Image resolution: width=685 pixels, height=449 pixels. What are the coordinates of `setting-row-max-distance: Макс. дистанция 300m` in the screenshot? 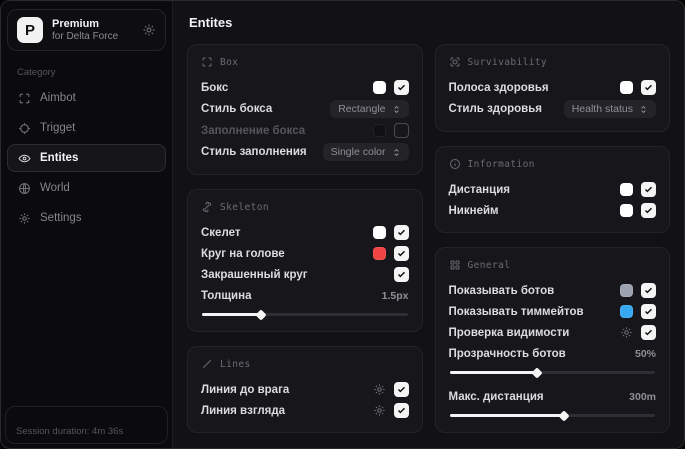 It's located at (553, 396).